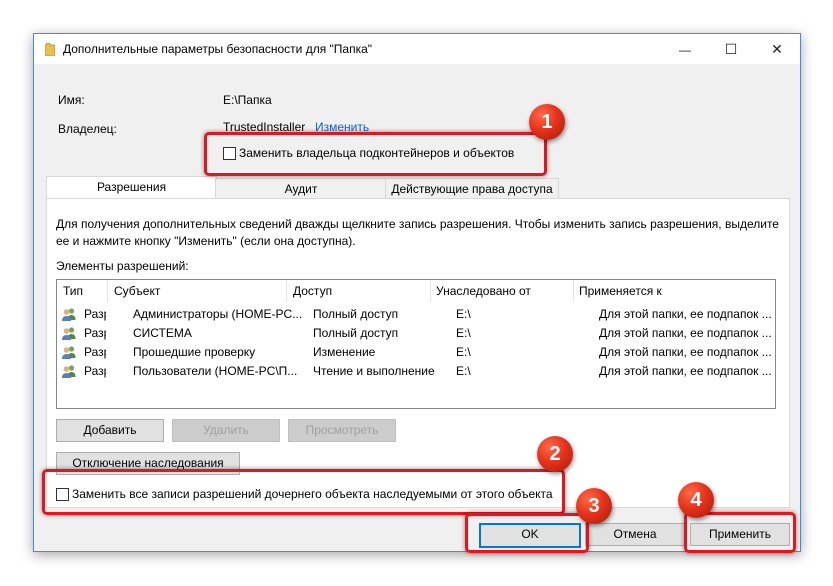 This screenshot has height=586, width=833. Describe the element at coordinates (226, 430) in the screenshot. I see `remove-button: Удалить` at that location.